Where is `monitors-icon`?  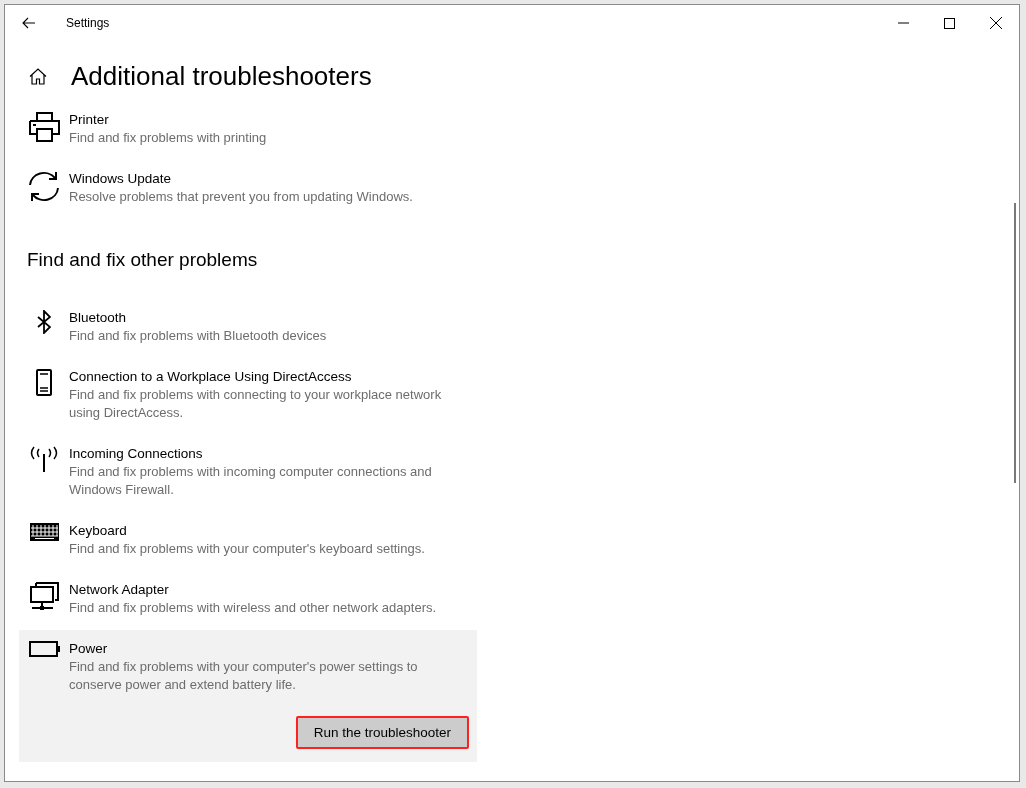 monitors-icon is located at coordinates (44, 596).